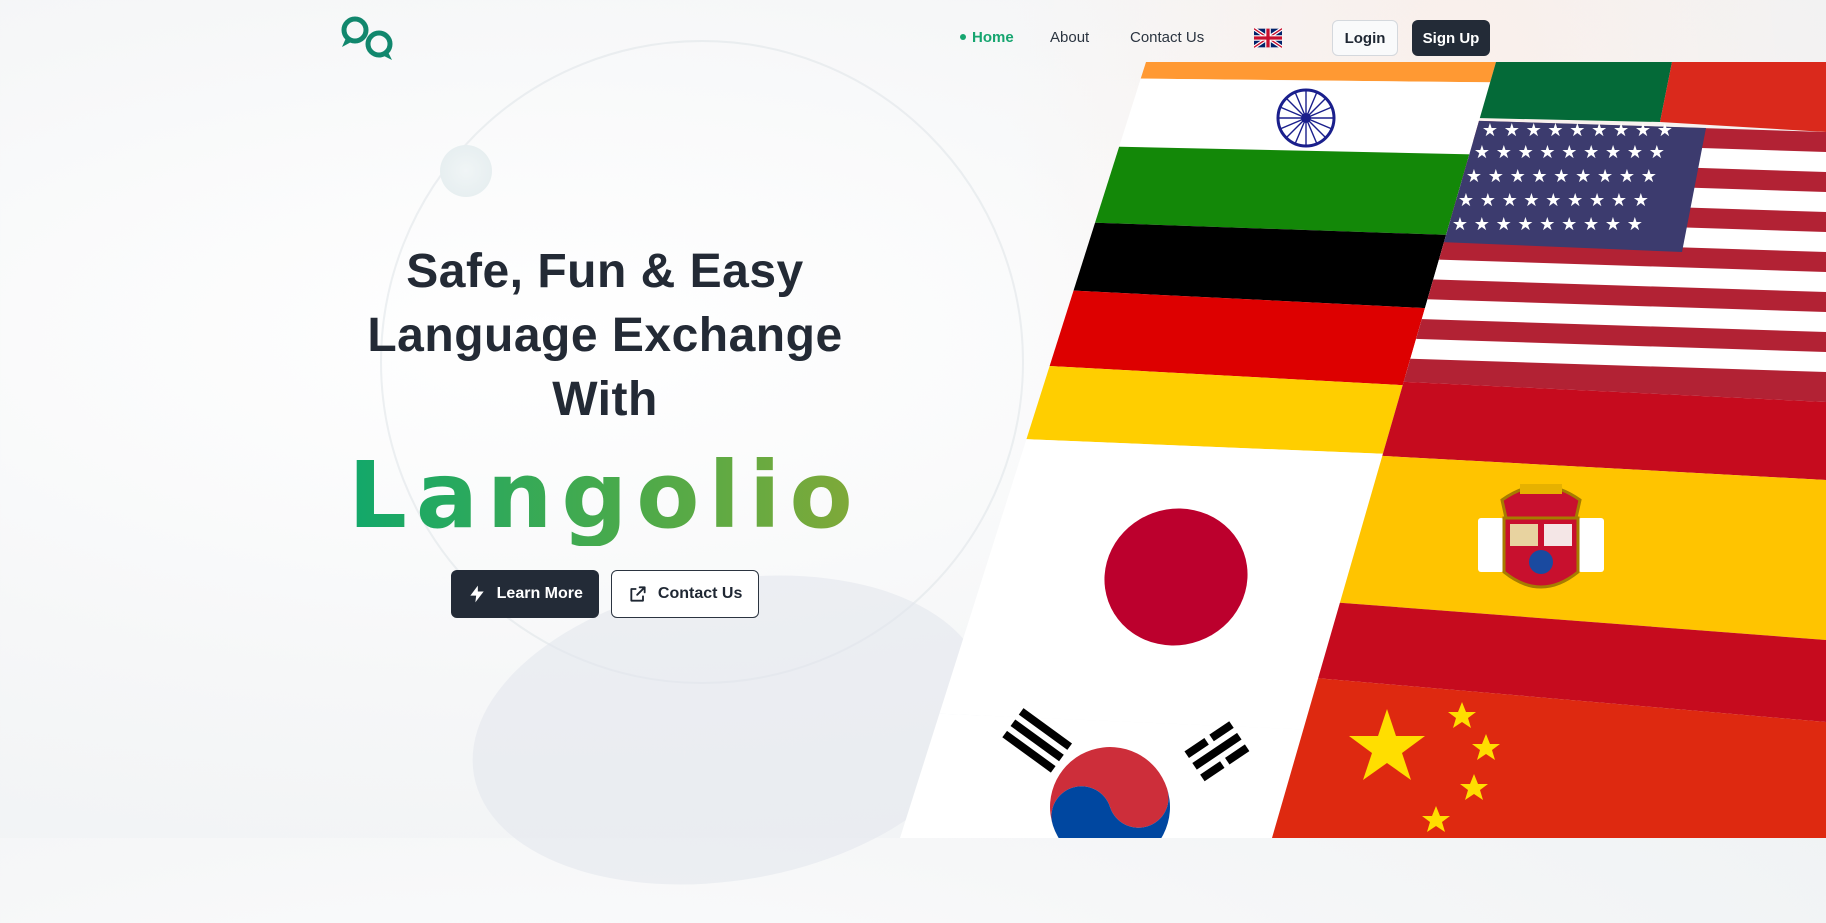  I want to click on contact-us-button: Contact Us, so click(685, 594).